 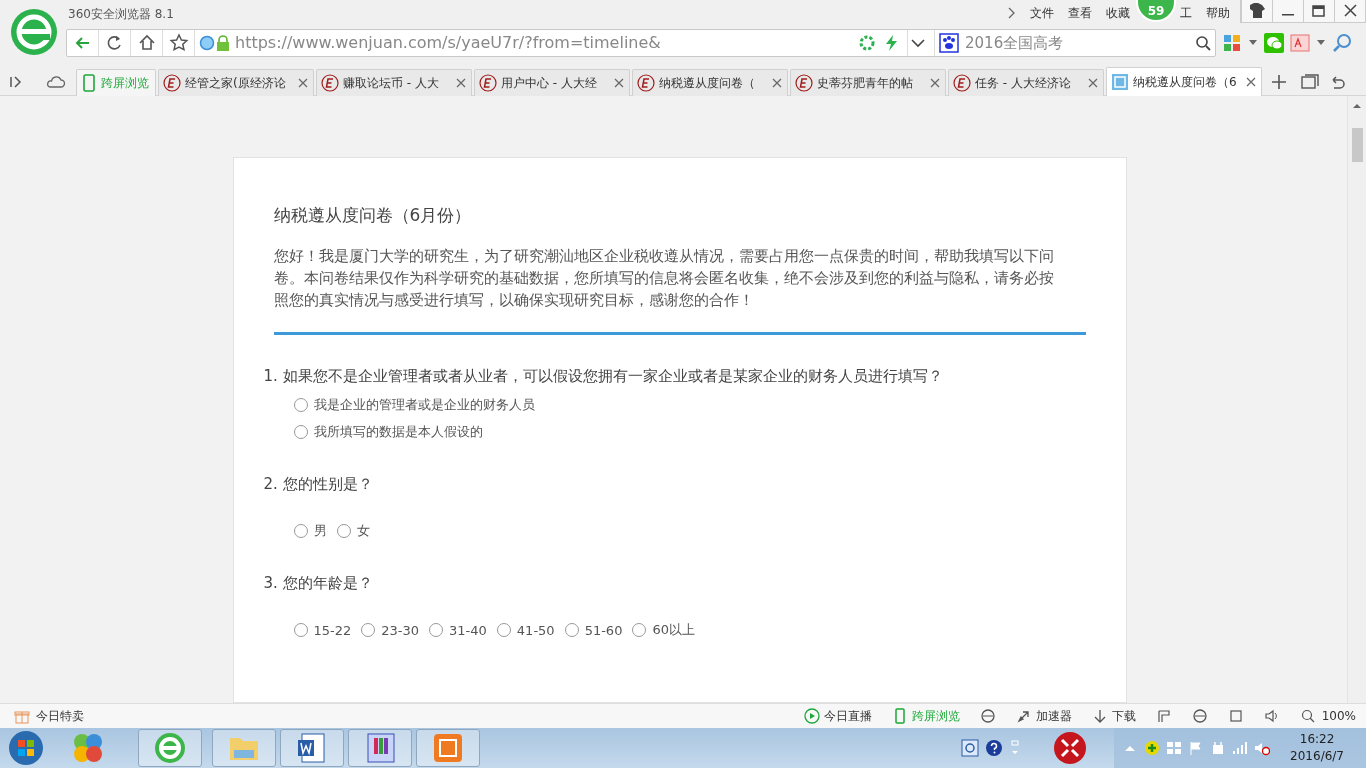 I want to click on tab-list-icon, so click(x=1310, y=82).